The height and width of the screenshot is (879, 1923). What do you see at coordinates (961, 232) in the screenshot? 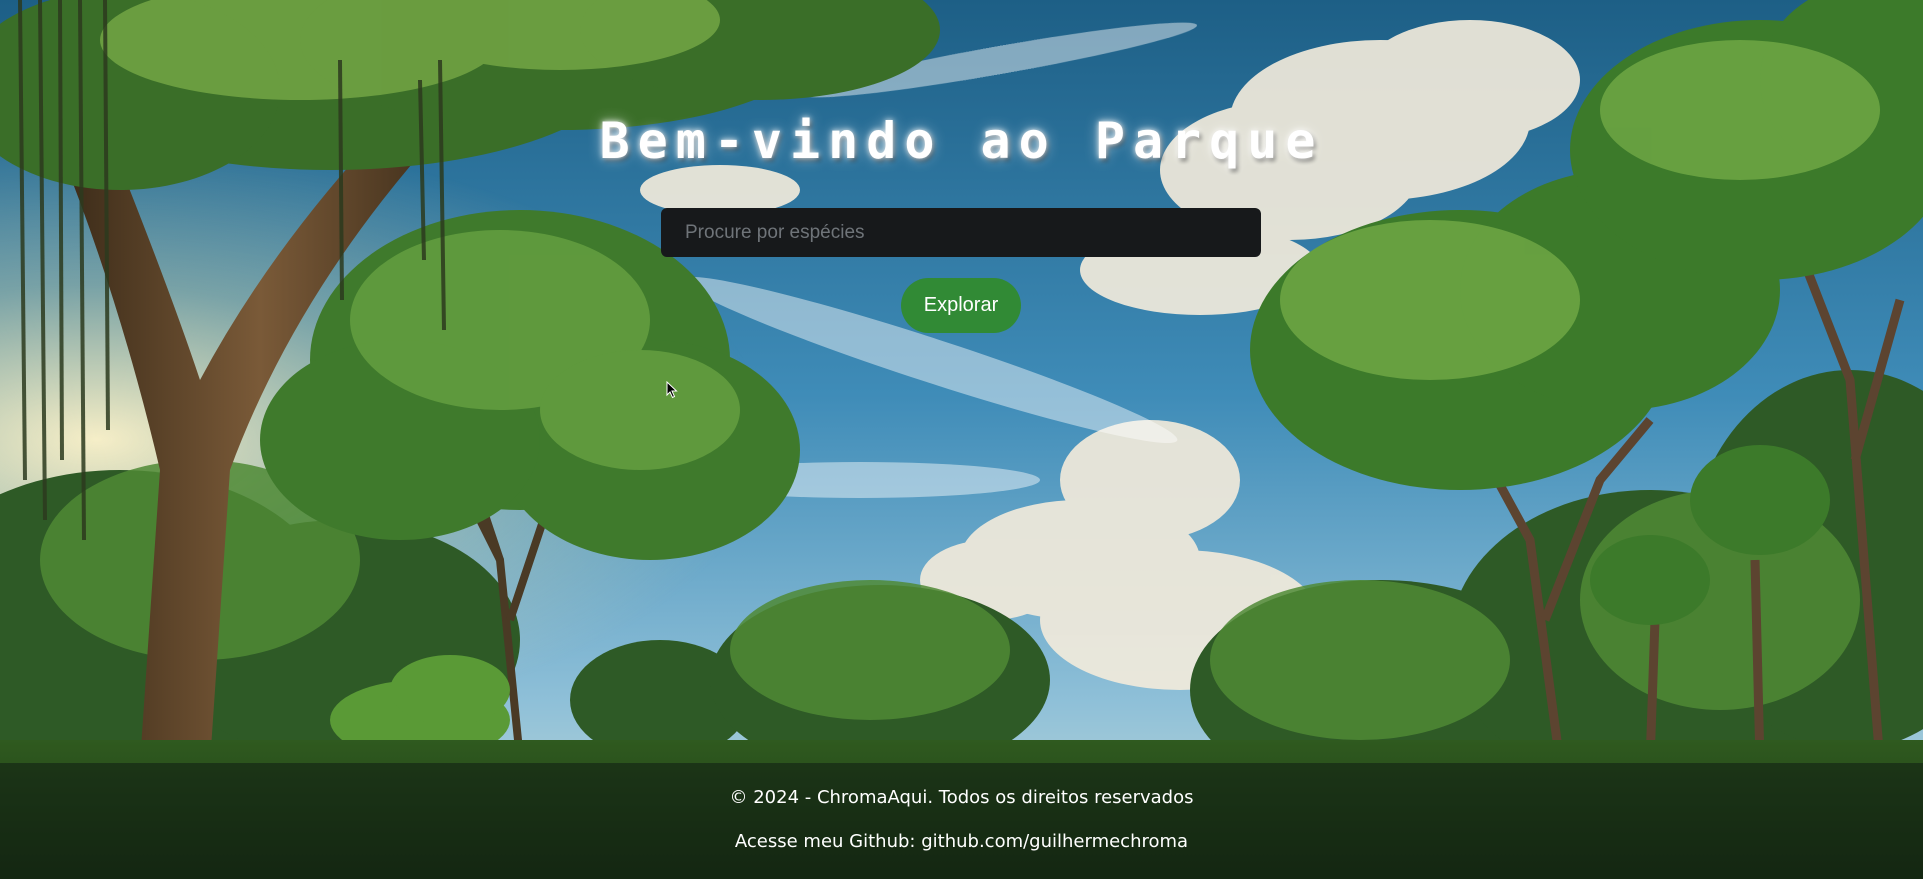
I see `species-search-input` at bounding box center [961, 232].